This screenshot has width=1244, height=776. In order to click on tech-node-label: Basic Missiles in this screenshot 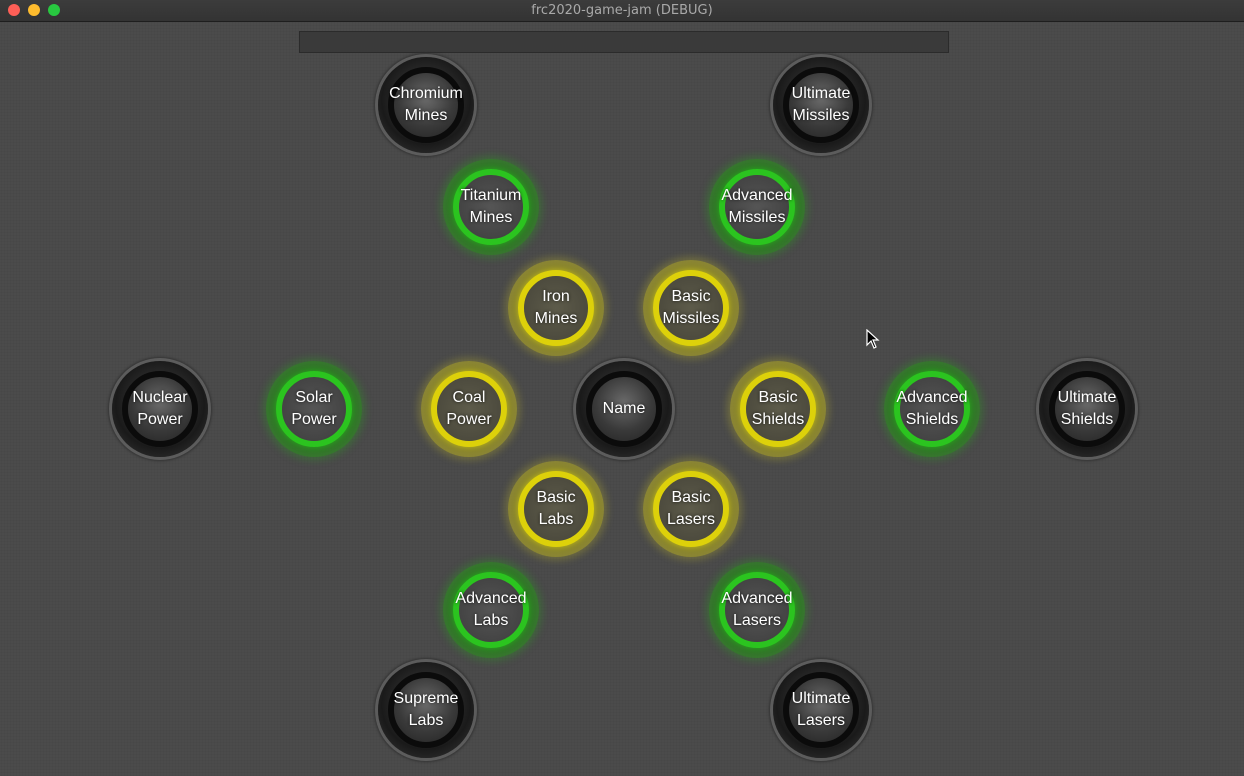, I will do `click(691, 307)`.